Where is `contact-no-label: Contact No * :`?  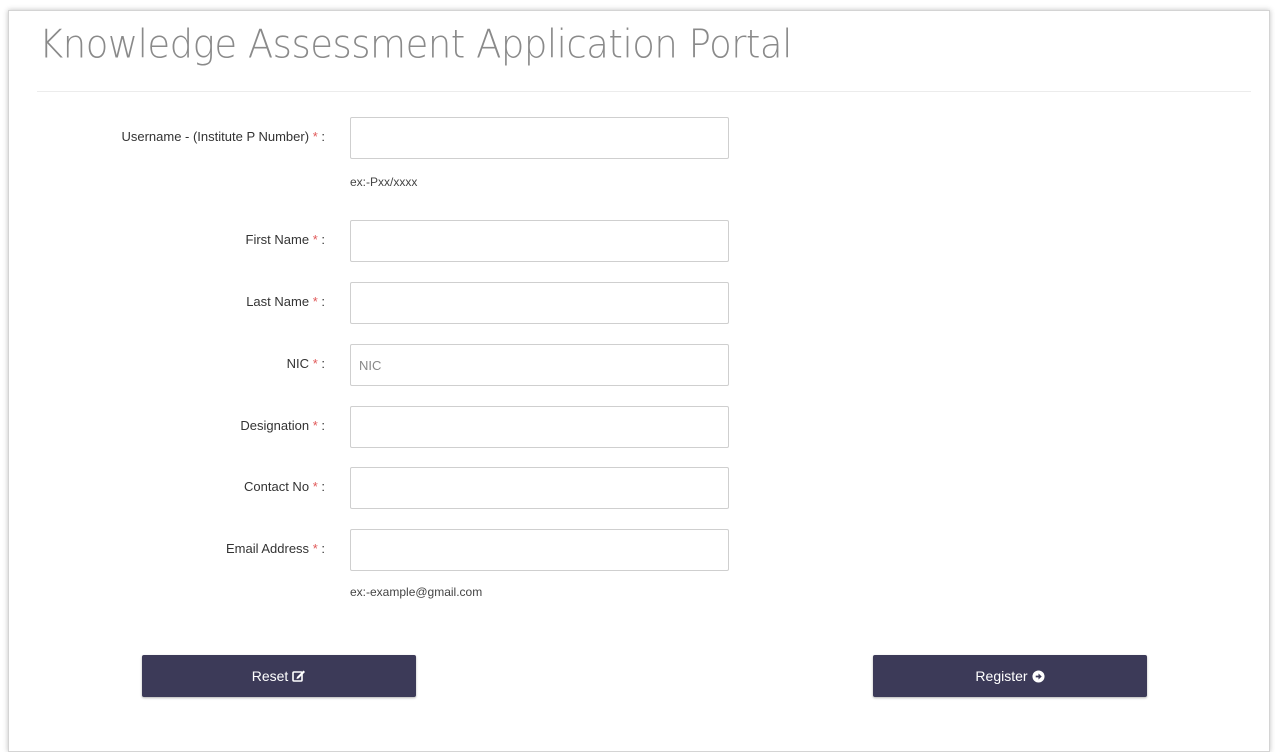
contact-no-label: Contact No * : is located at coordinates (284, 486).